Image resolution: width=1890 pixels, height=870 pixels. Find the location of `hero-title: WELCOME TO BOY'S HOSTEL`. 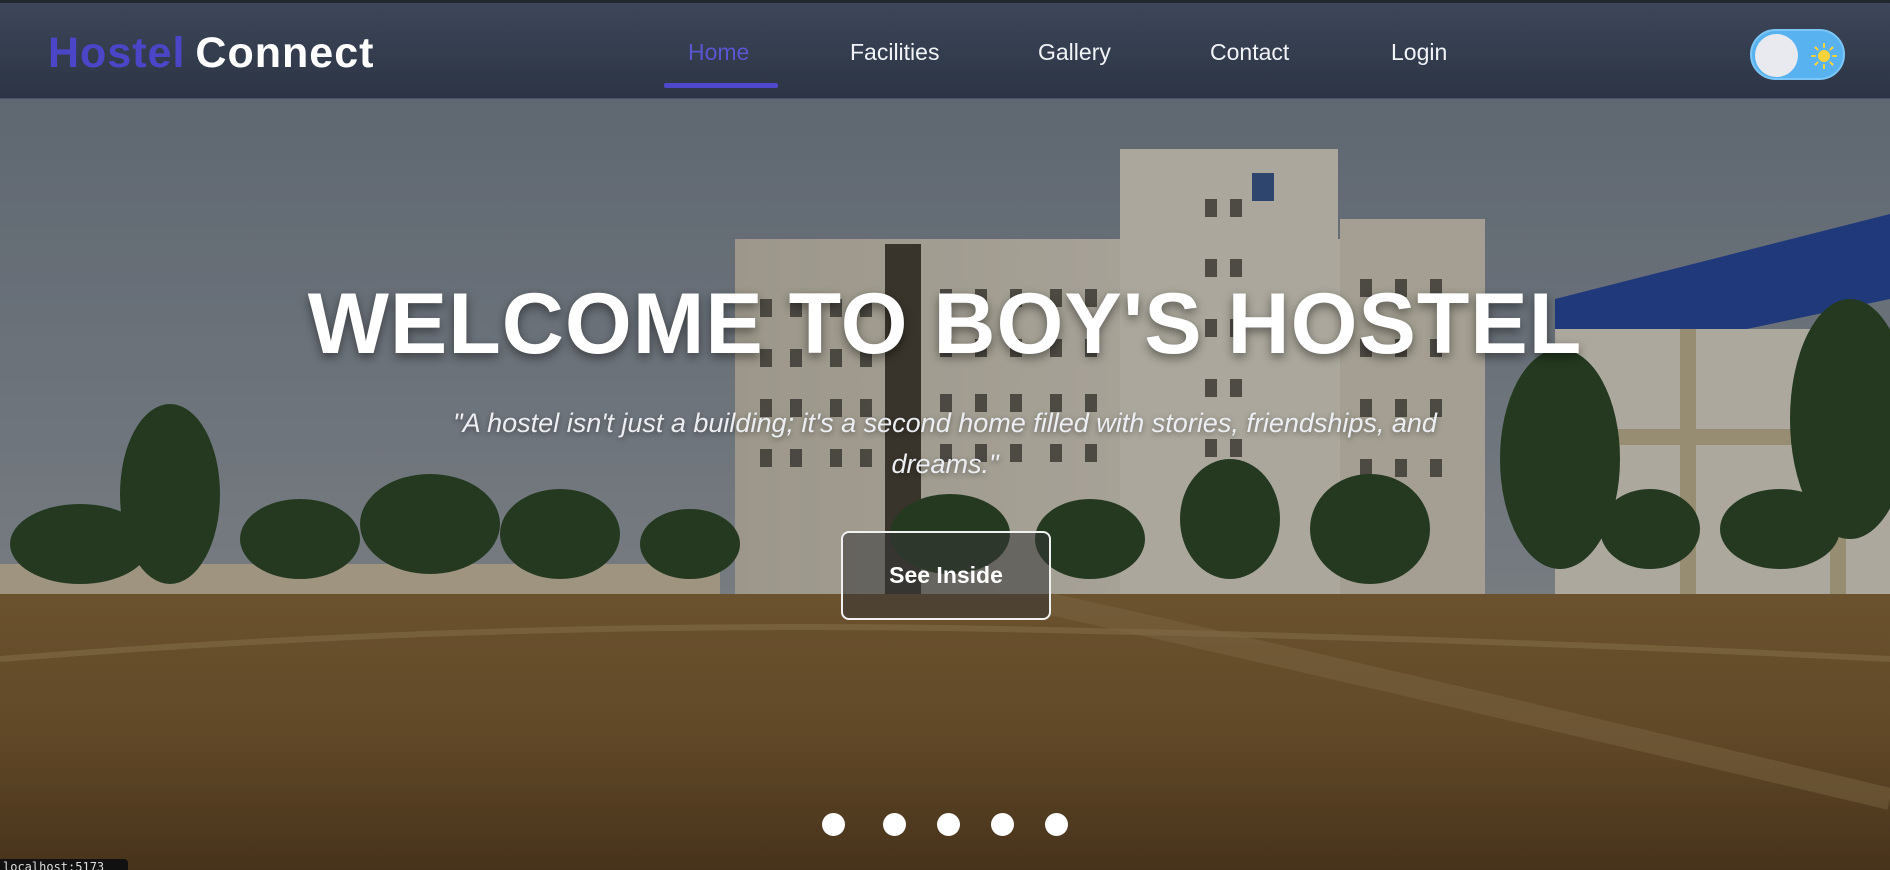

hero-title: WELCOME TO BOY'S HOSTEL is located at coordinates (945, 324).